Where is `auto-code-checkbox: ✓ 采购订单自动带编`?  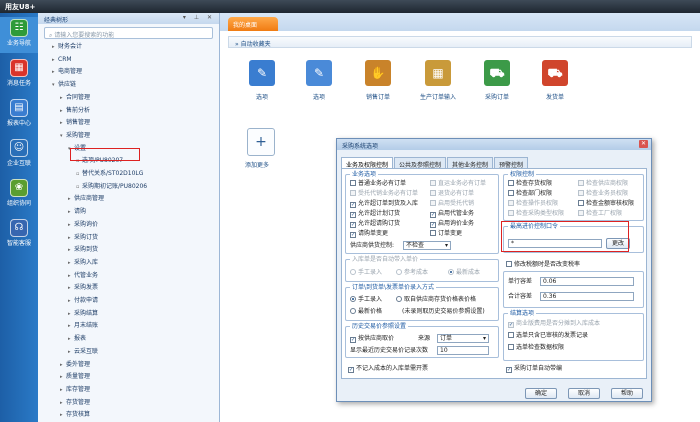 auto-code-checkbox: ✓ 采购订单自动带编 is located at coordinates (534, 369).